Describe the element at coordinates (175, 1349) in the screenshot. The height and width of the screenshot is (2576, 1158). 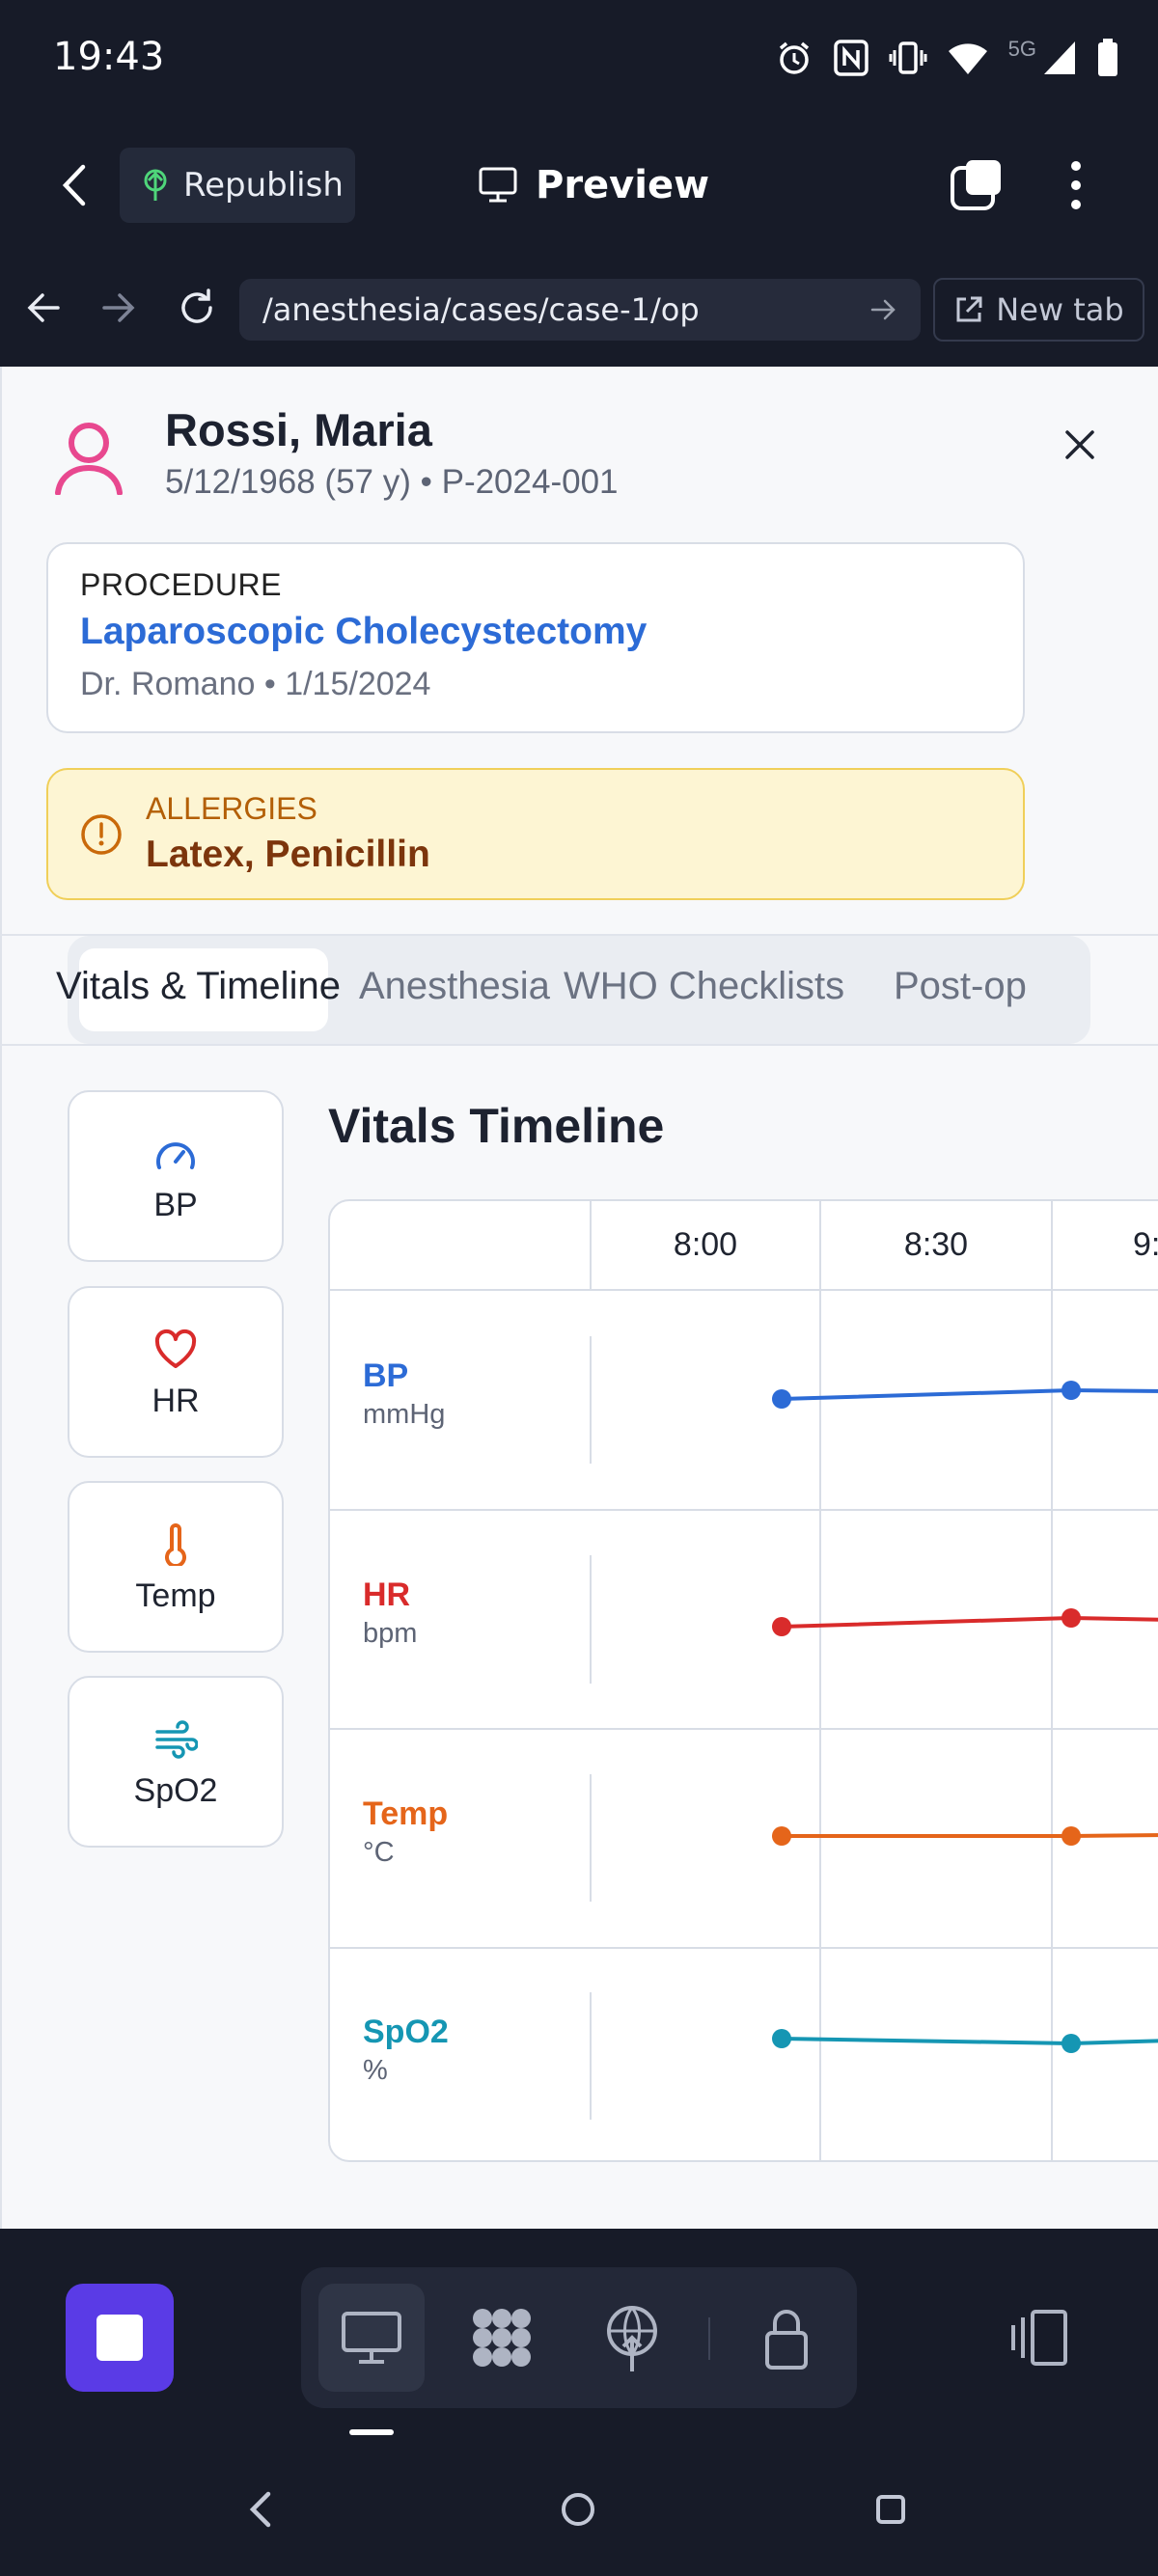
I see `heart-icon` at that location.